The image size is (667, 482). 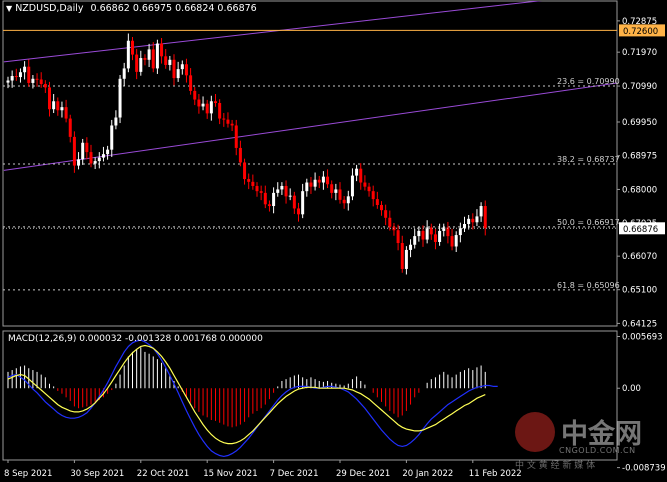 What do you see at coordinates (163, 474) in the screenshot?
I see `time-axis-label: 22 Oct 2021` at bounding box center [163, 474].